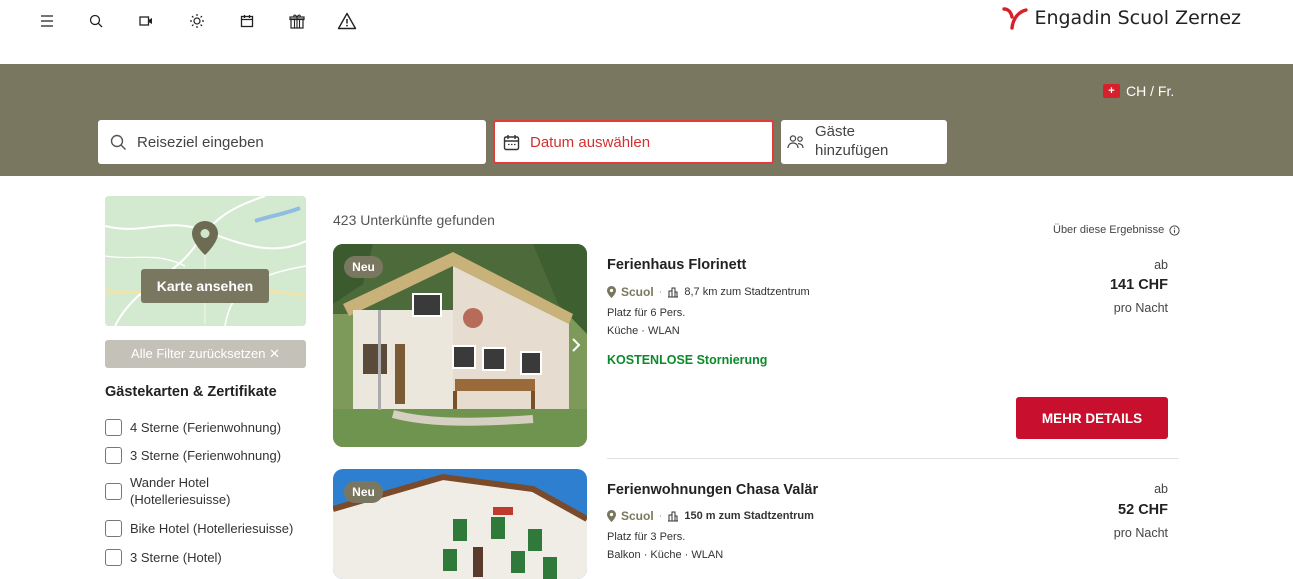  Describe the element at coordinates (665, 555) in the screenshot. I see `listing-amenities: Balkon · Küche · WLAN` at that location.